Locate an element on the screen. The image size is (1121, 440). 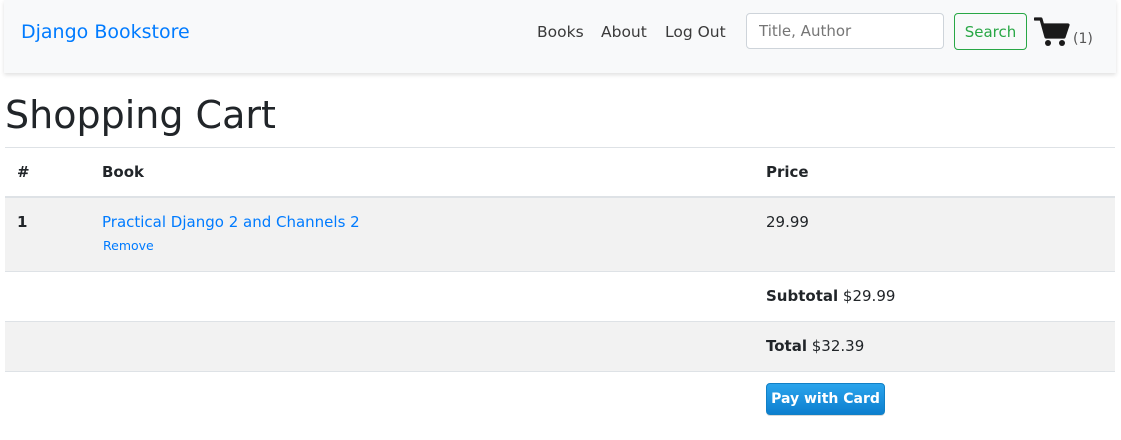
total-label: Total is located at coordinates (786, 346).